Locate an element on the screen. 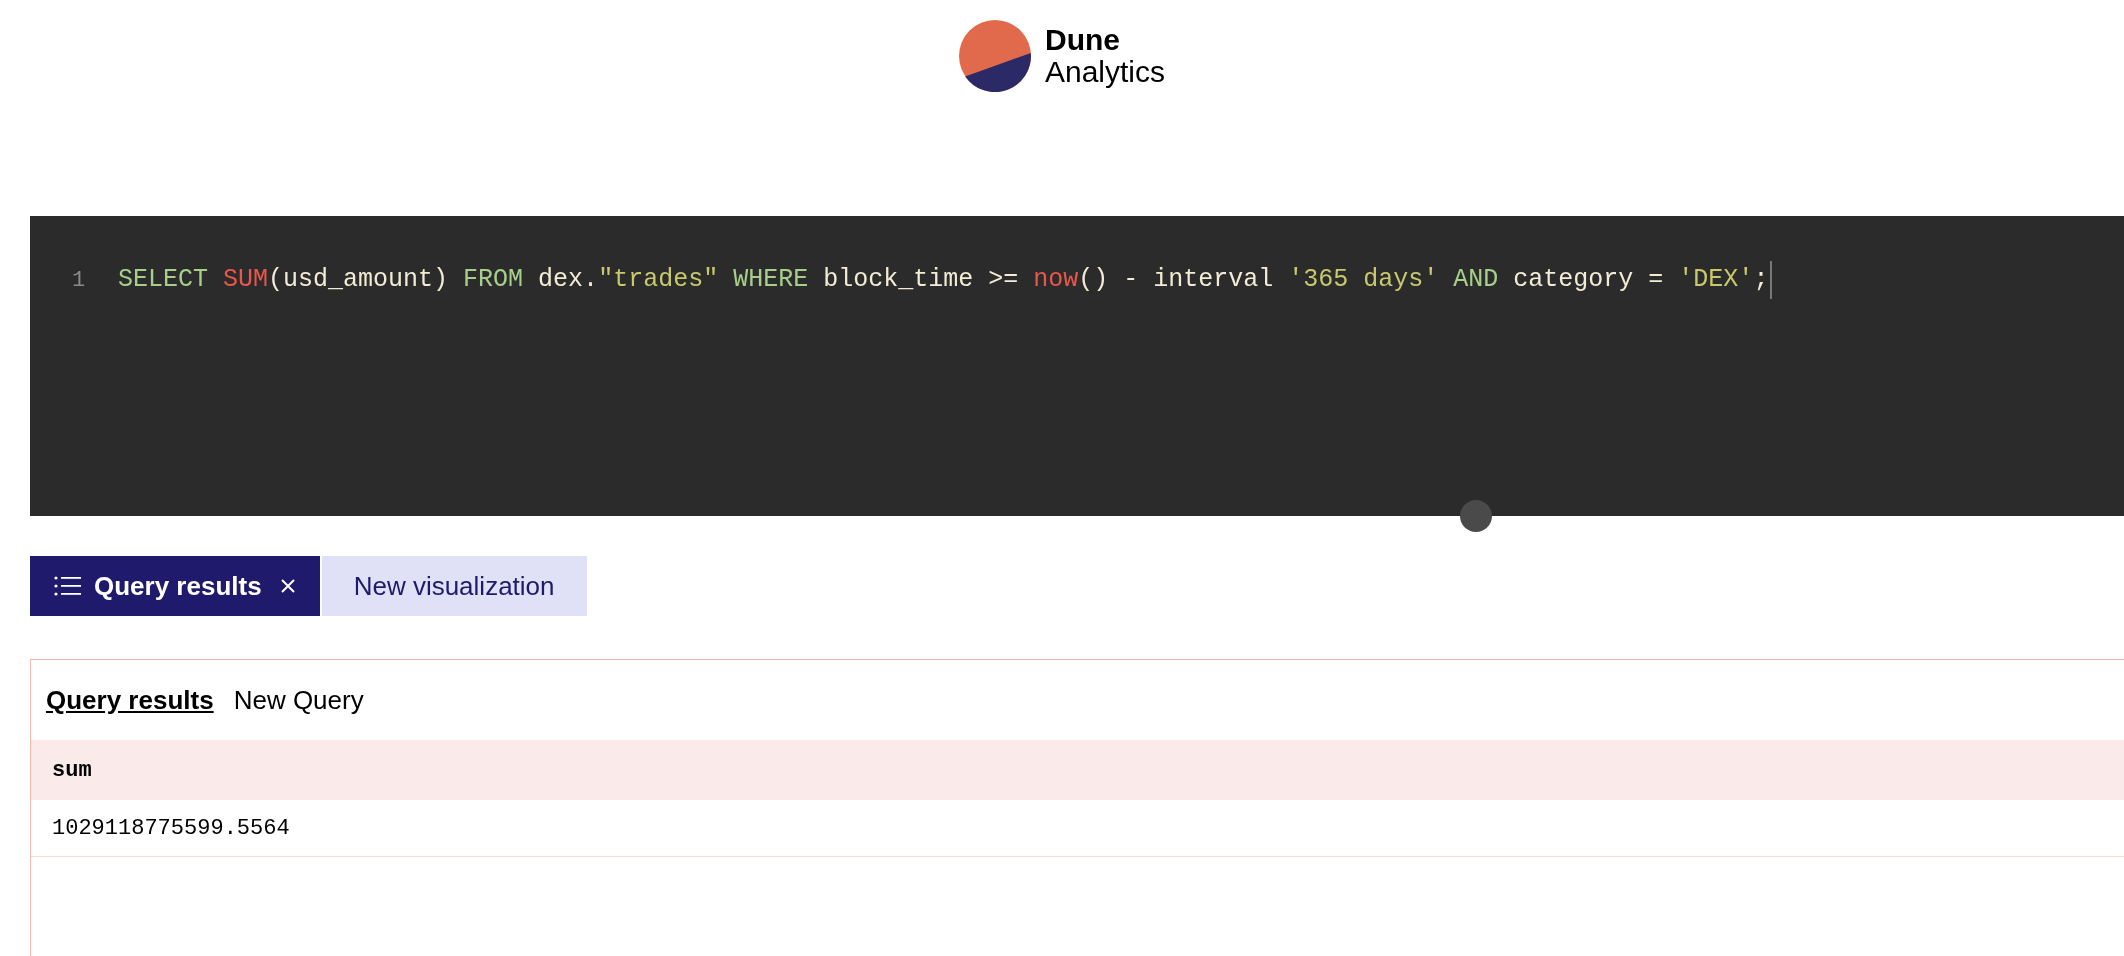  logo-text: Analytics is located at coordinates (1104, 72).